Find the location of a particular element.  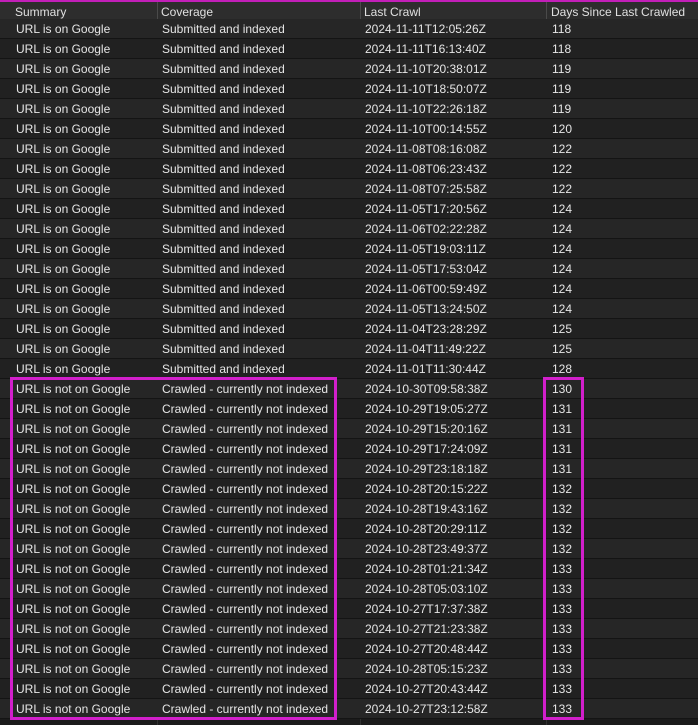

cell-last-crawl: 2024-10-29T23:18:18Z is located at coordinates (426, 469).